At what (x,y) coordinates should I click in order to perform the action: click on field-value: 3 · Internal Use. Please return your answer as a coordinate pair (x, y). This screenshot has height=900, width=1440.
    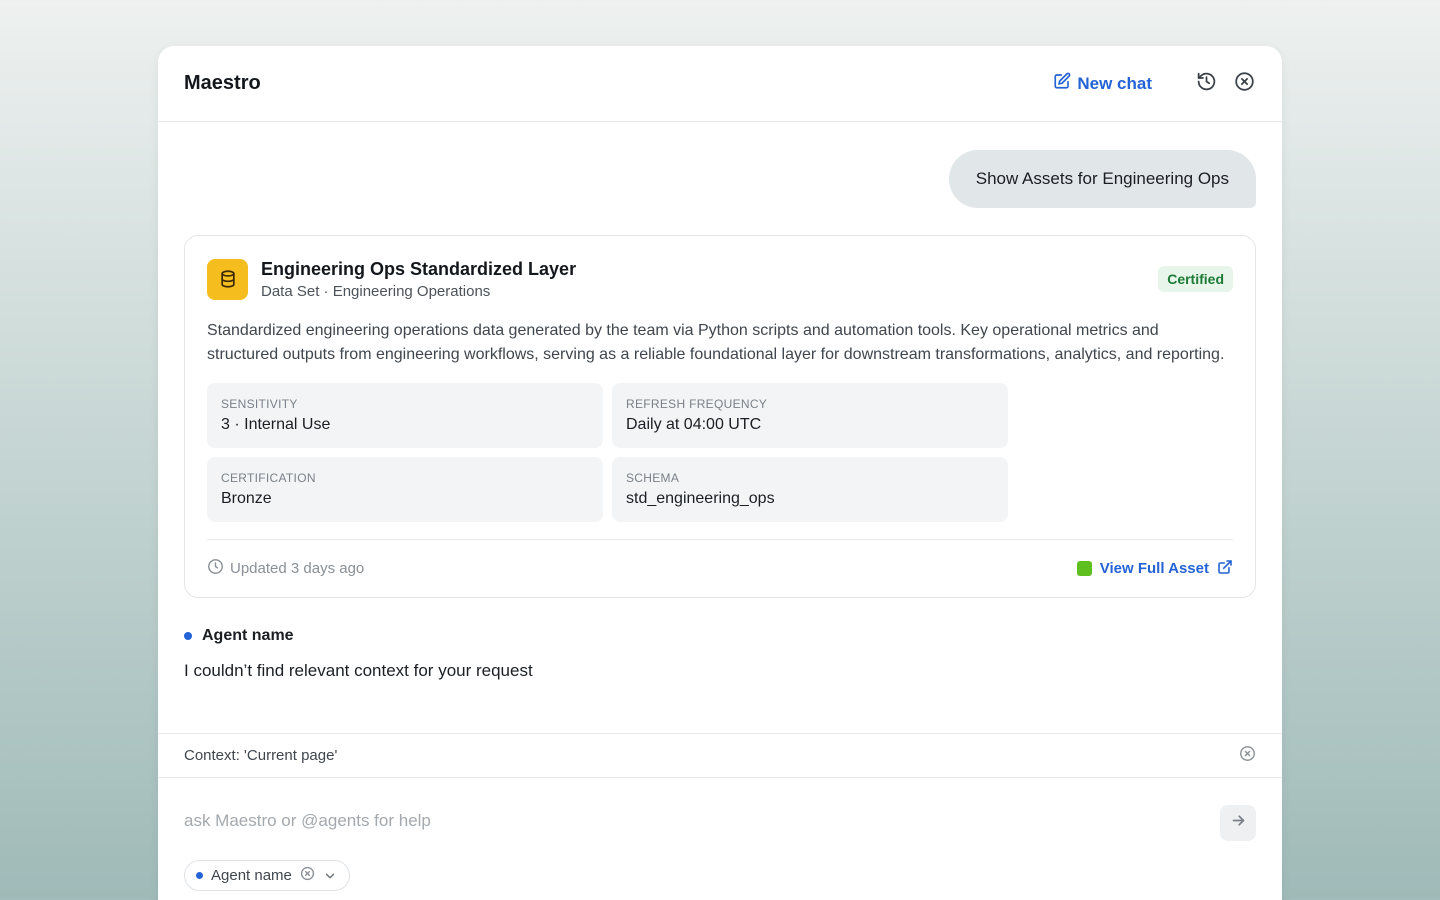
    Looking at the image, I should click on (276, 424).